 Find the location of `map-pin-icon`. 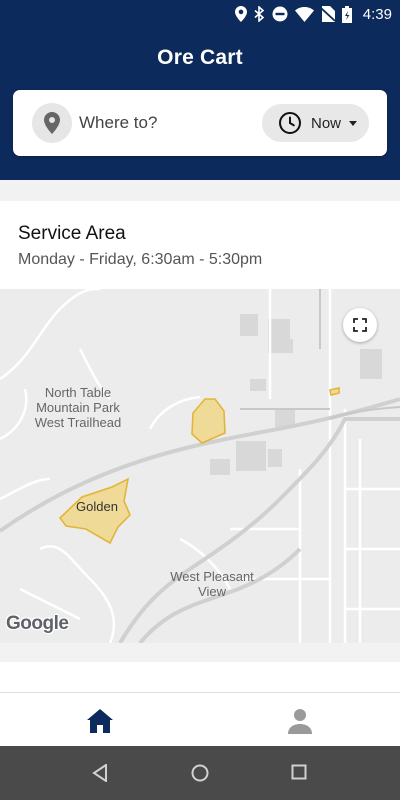

map-pin-icon is located at coordinates (52, 123).